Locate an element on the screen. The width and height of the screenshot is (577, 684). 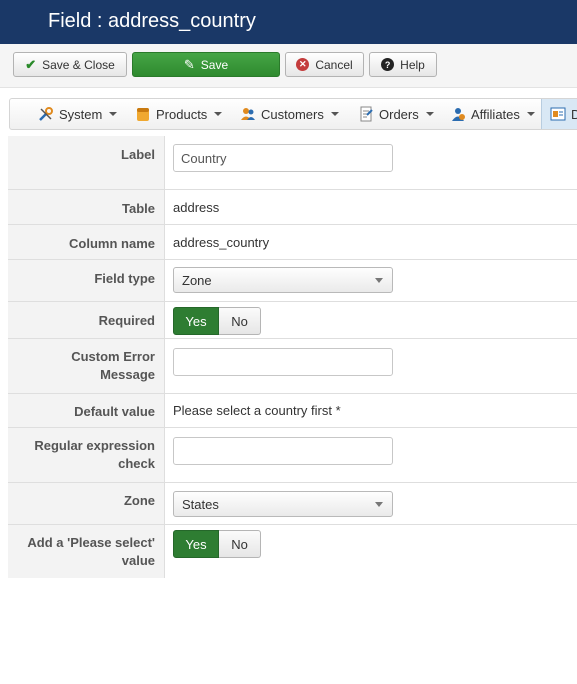
save-close-button: ✔ Save & Close is located at coordinates (70, 64).